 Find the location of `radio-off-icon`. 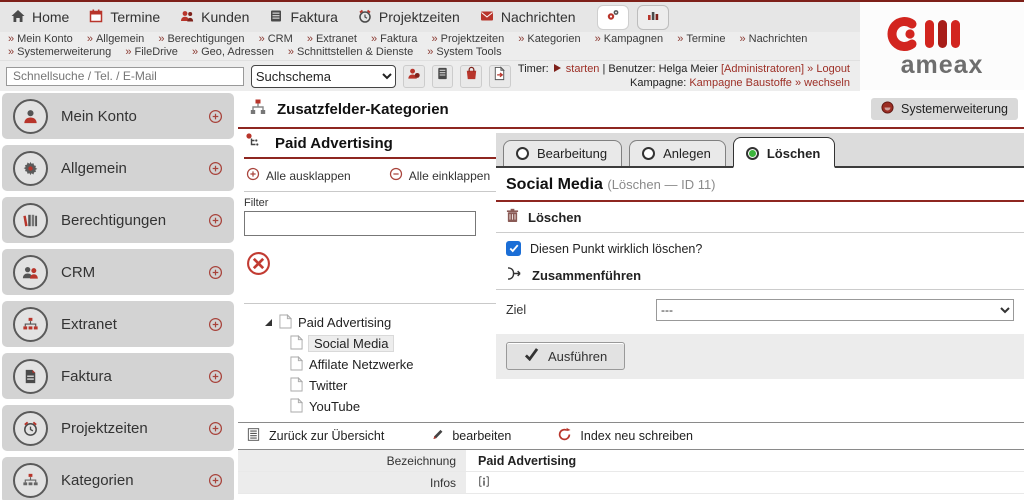

radio-off-icon is located at coordinates (649, 153).